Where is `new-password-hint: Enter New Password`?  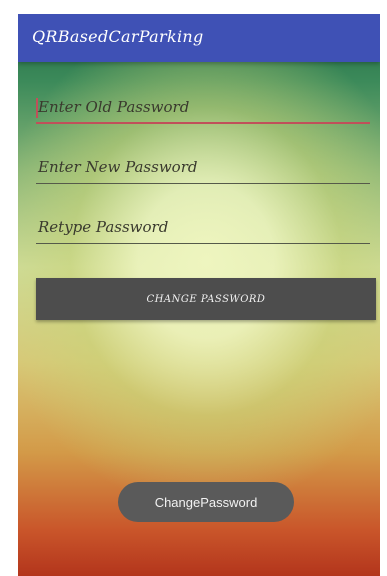
new-password-hint: Enter New Password is located at coordinates (118, 167).